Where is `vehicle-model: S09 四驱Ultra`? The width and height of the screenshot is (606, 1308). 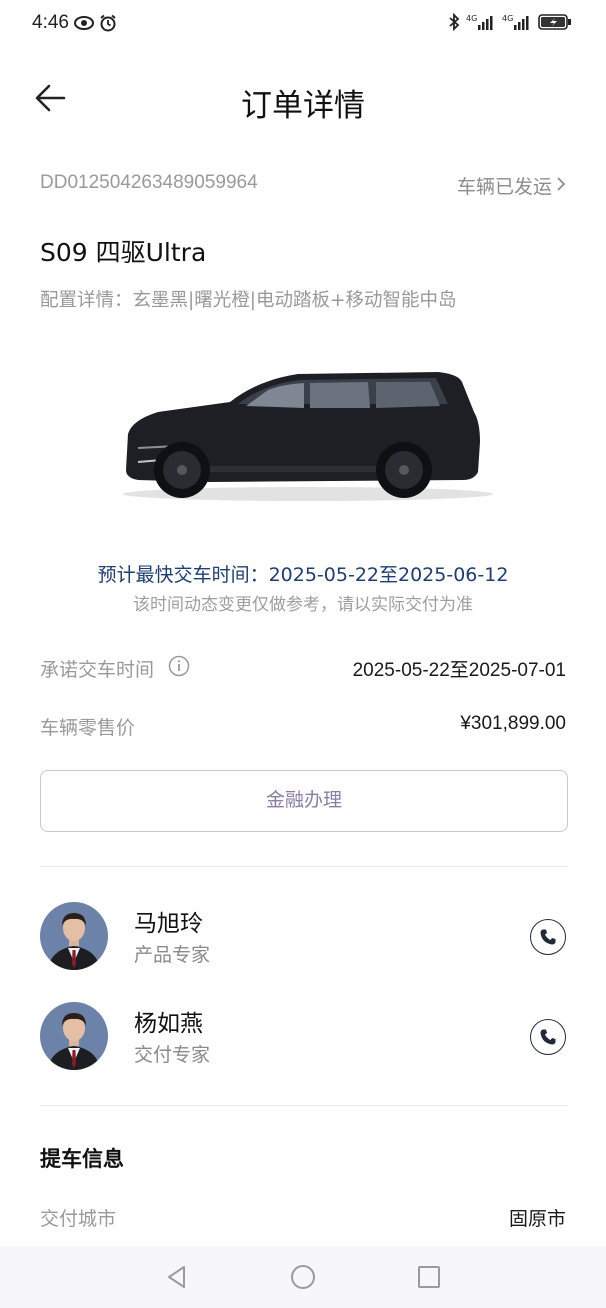 vehicle-model: S09 四驱Ultra is located at coordinates (123, 252).